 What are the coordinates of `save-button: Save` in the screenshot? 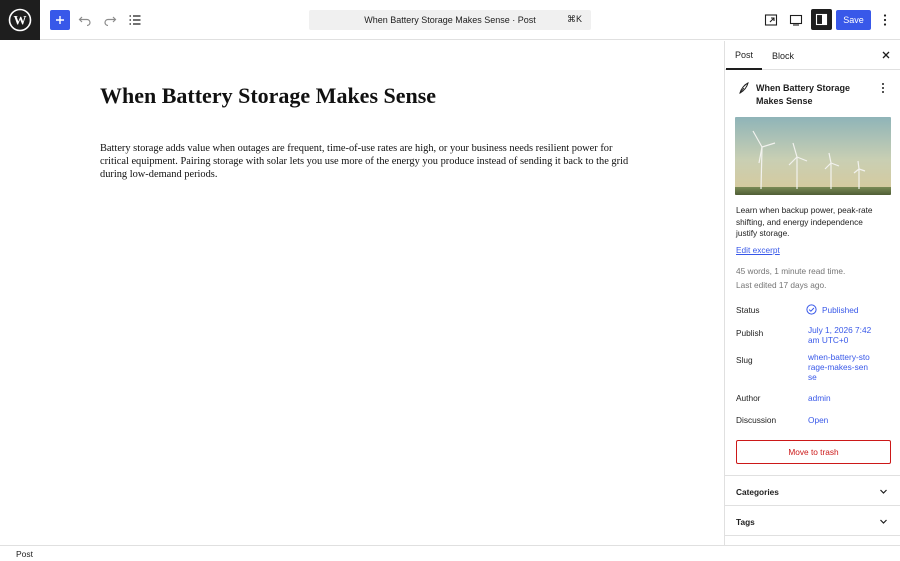 It's located at (853, 20).